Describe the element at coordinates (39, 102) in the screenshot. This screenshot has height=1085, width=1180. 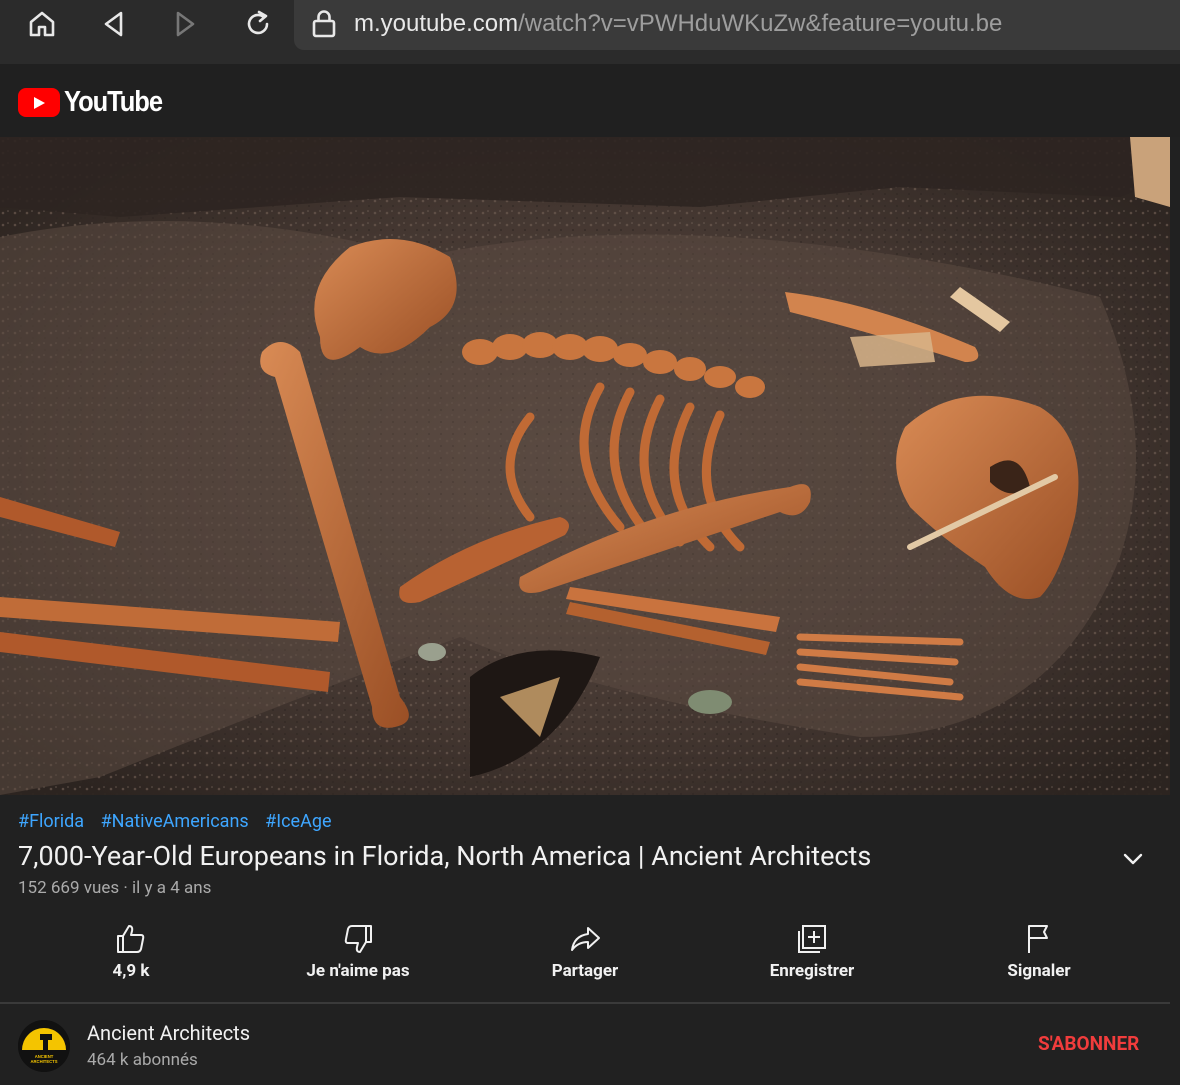
I see `youtube-play-icon` at that location.